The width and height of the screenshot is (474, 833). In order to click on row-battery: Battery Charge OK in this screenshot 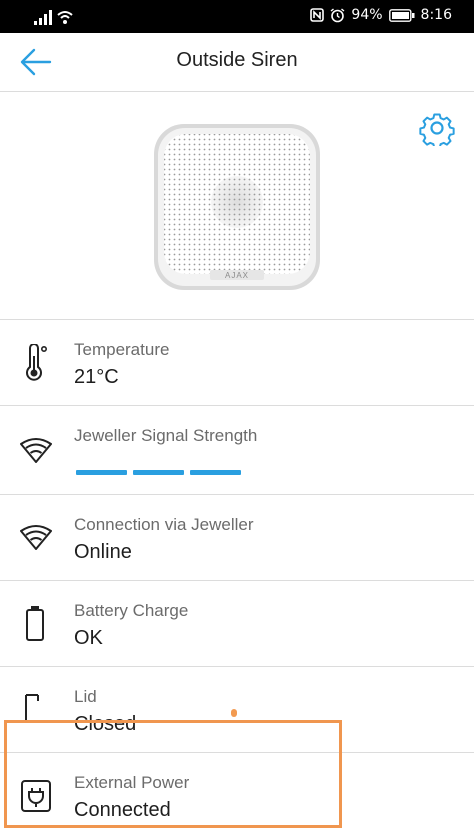, I will do `click(237, 624)`.